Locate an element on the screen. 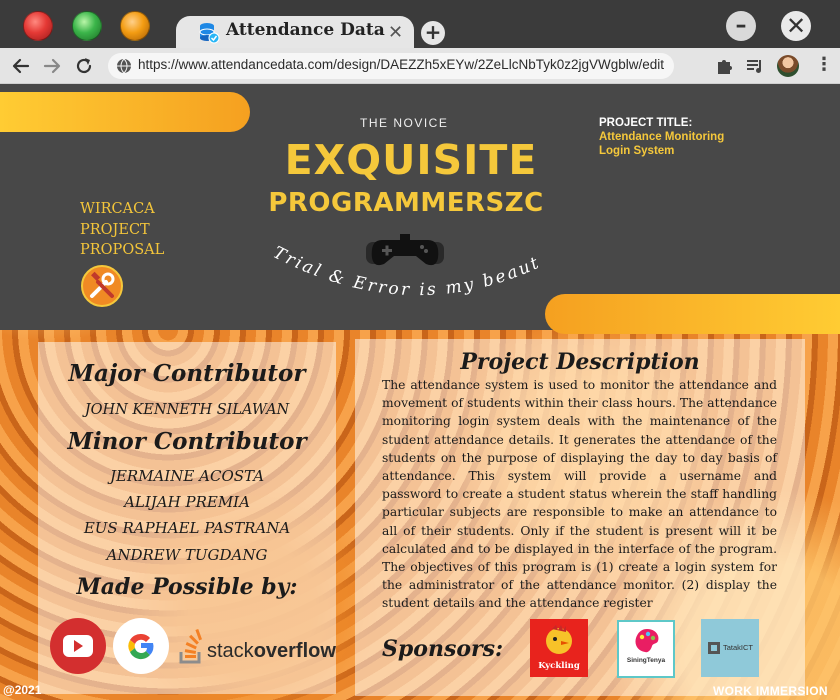 The height and width of the screenshot is (700, 840). page-subtitle: PROGRAMMERSZC is located at coordinates (406, 203).